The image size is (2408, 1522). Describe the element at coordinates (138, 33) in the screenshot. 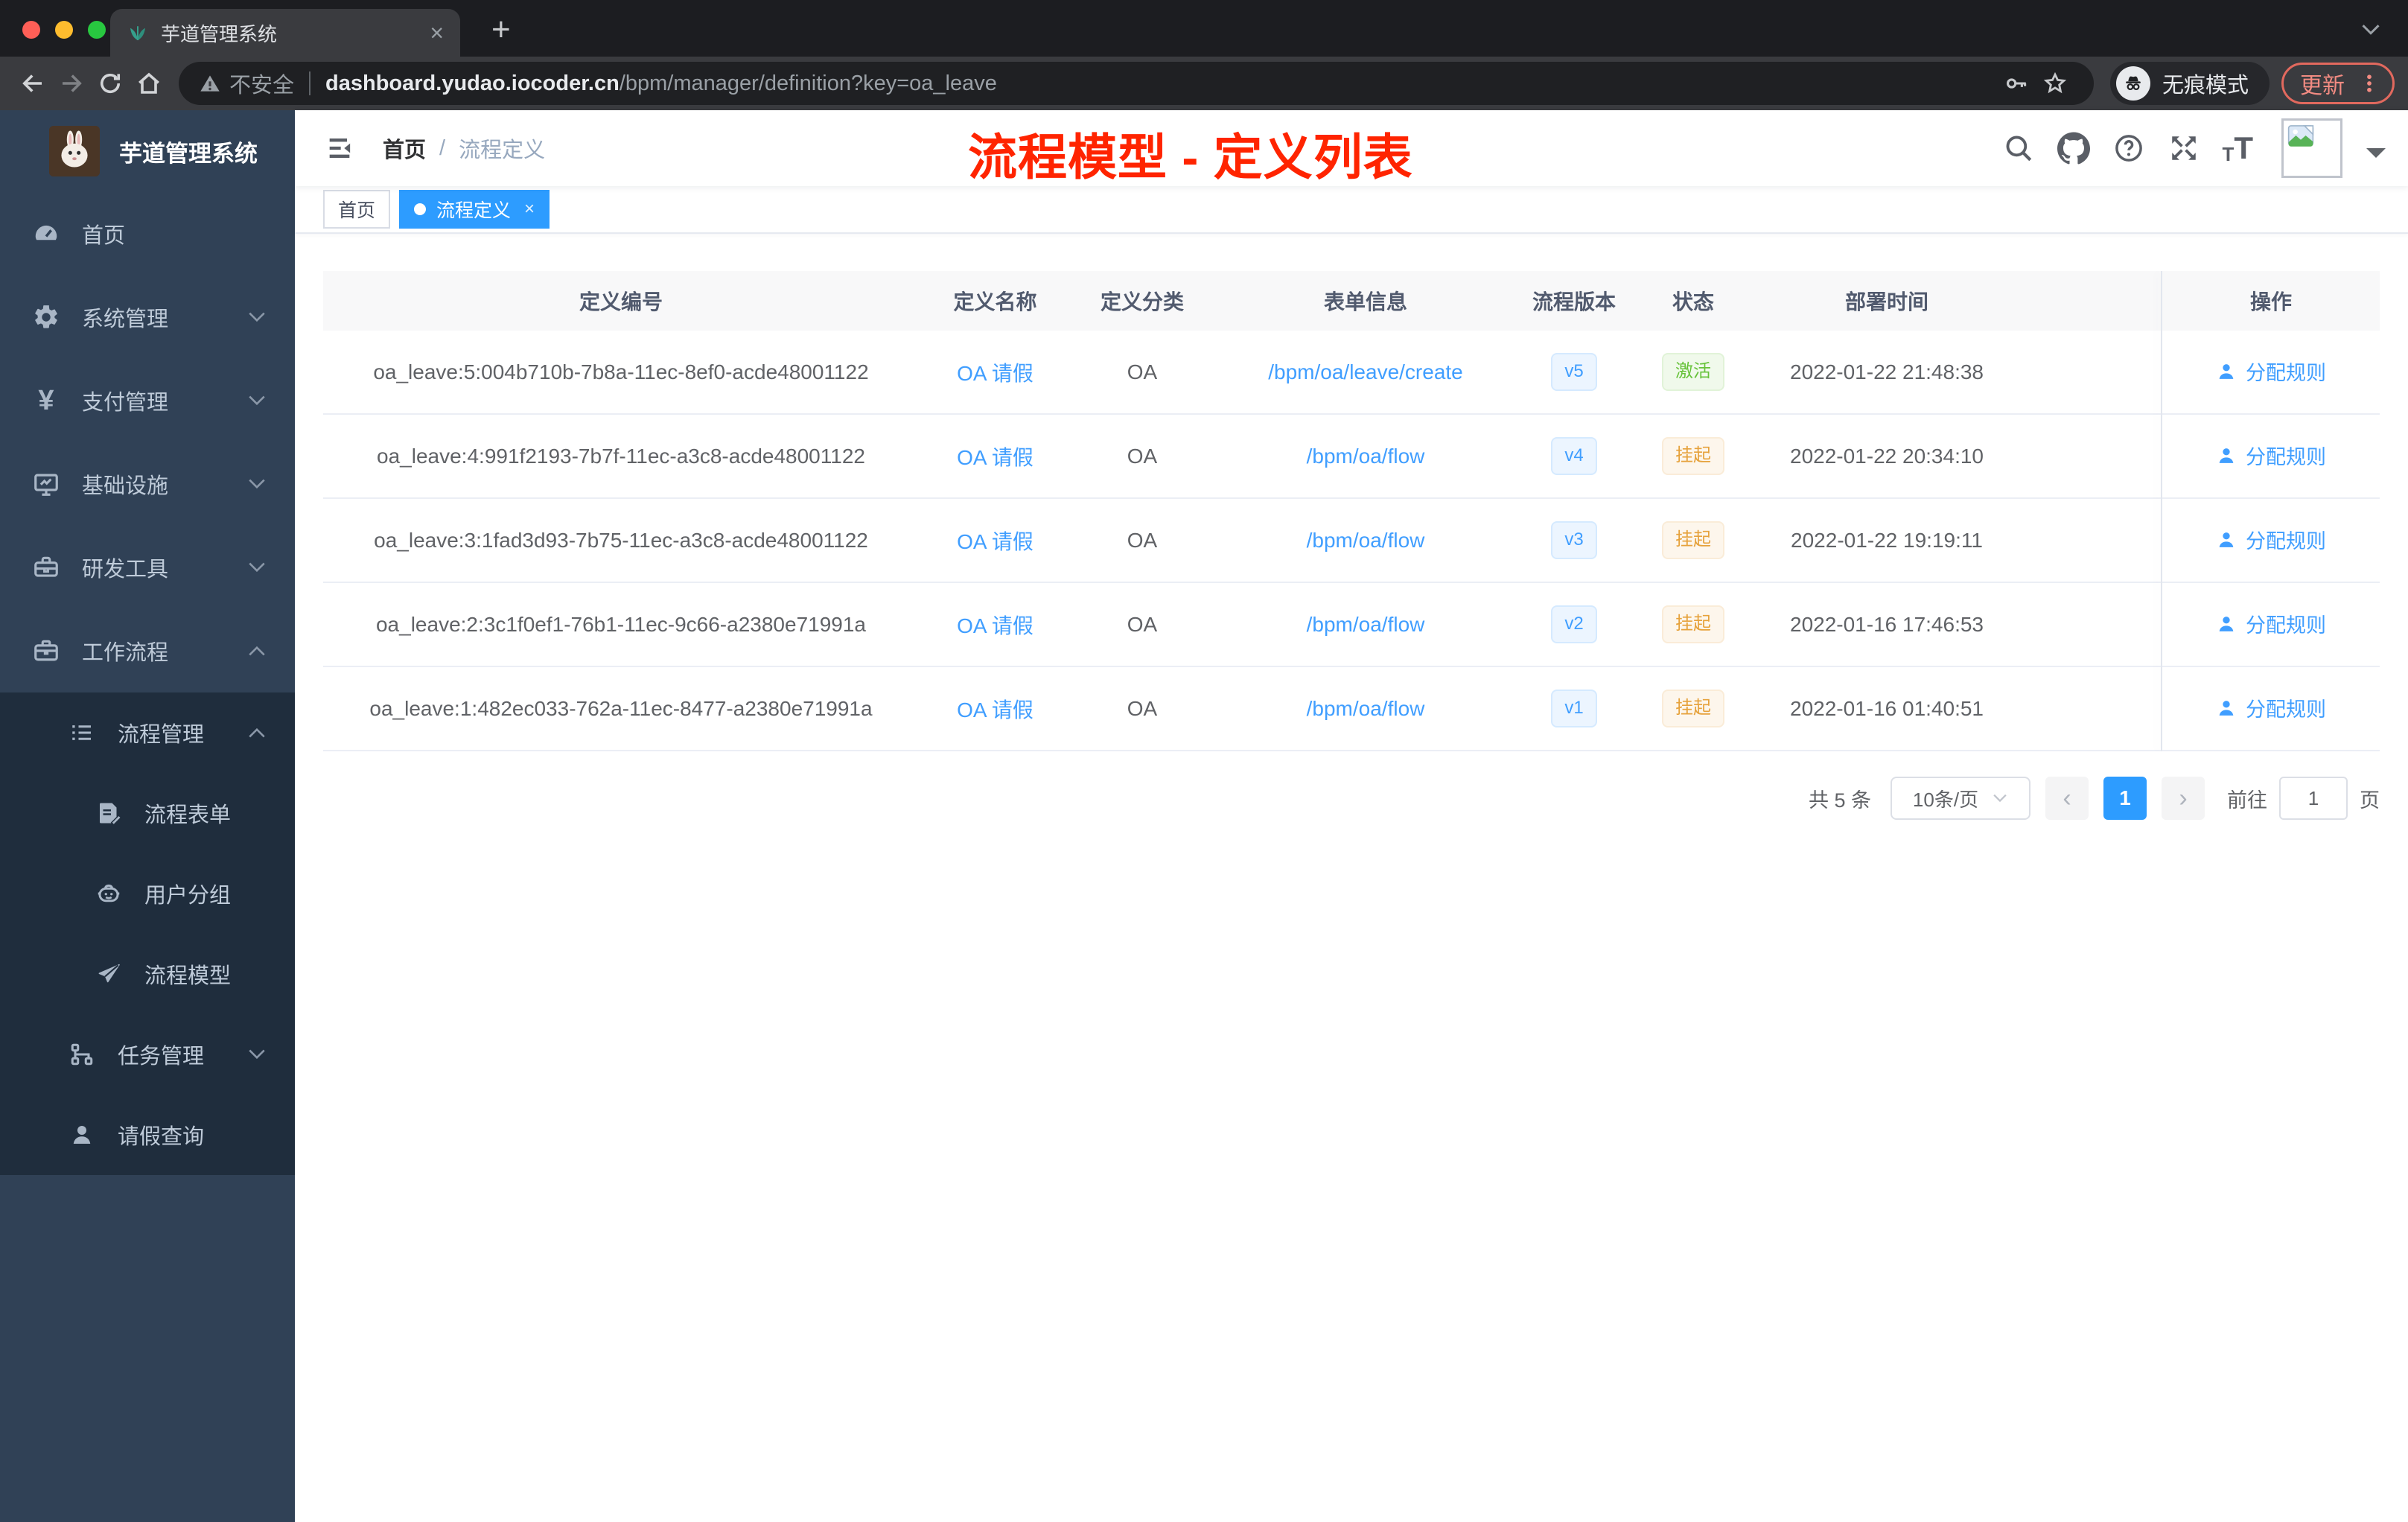

I see `favicon-leaf-icon` at that location.